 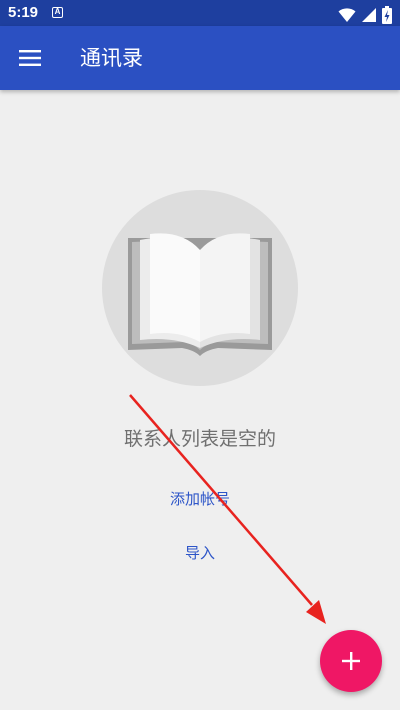 I want to click on add-account-button: 添加帐号, so click(x=200, y=498).